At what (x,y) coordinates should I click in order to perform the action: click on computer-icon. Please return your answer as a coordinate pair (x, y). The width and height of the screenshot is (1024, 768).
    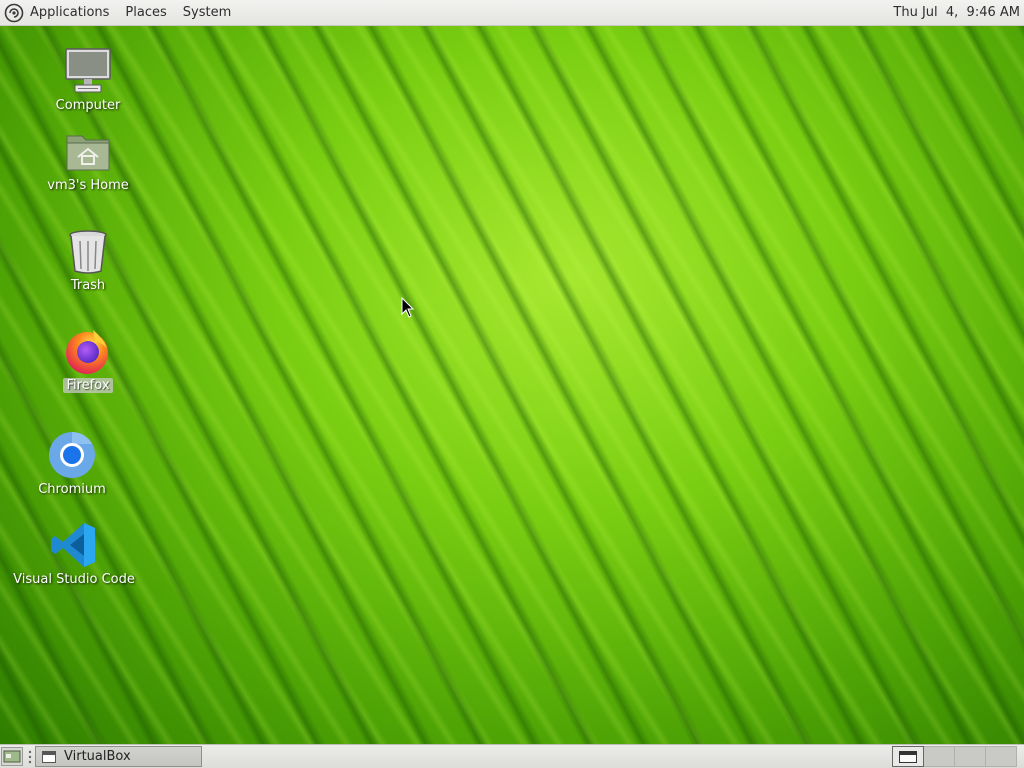
    Looking at the image, I should click on (88, 70).